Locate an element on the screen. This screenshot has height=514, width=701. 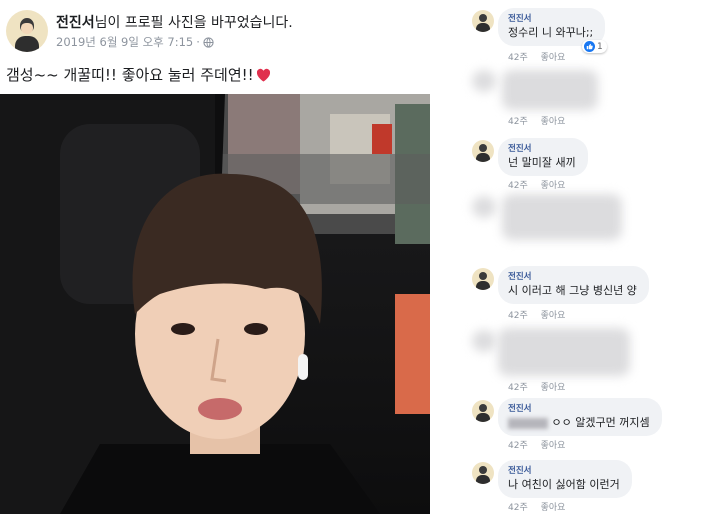
comment-item-blurred is located at coordinates (566, 225).